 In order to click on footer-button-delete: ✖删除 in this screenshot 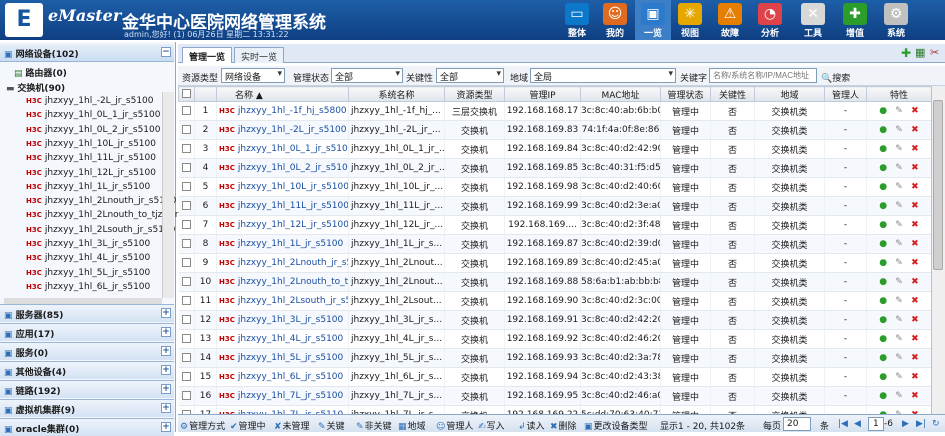, I will do `click(563, 425)`.